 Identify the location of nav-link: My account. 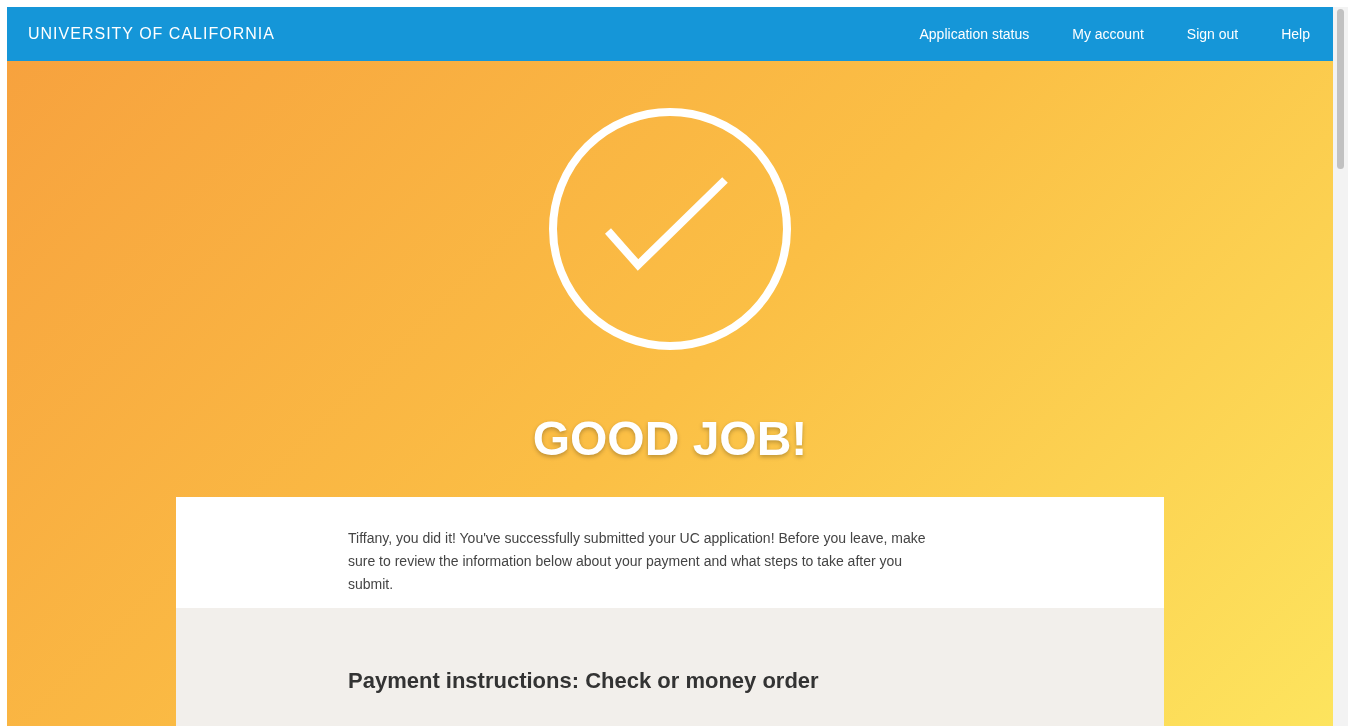
(1108, 34).